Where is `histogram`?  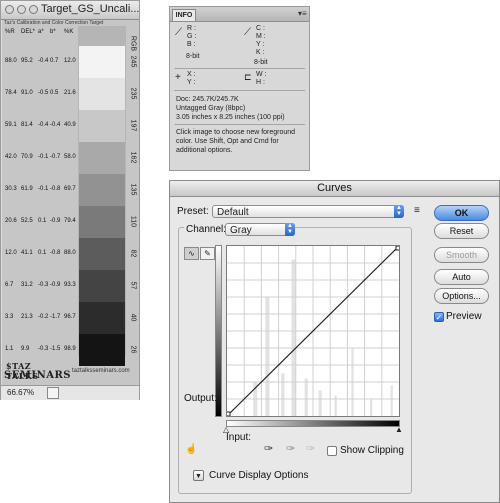
histogram is located at coordinates (323, 337).